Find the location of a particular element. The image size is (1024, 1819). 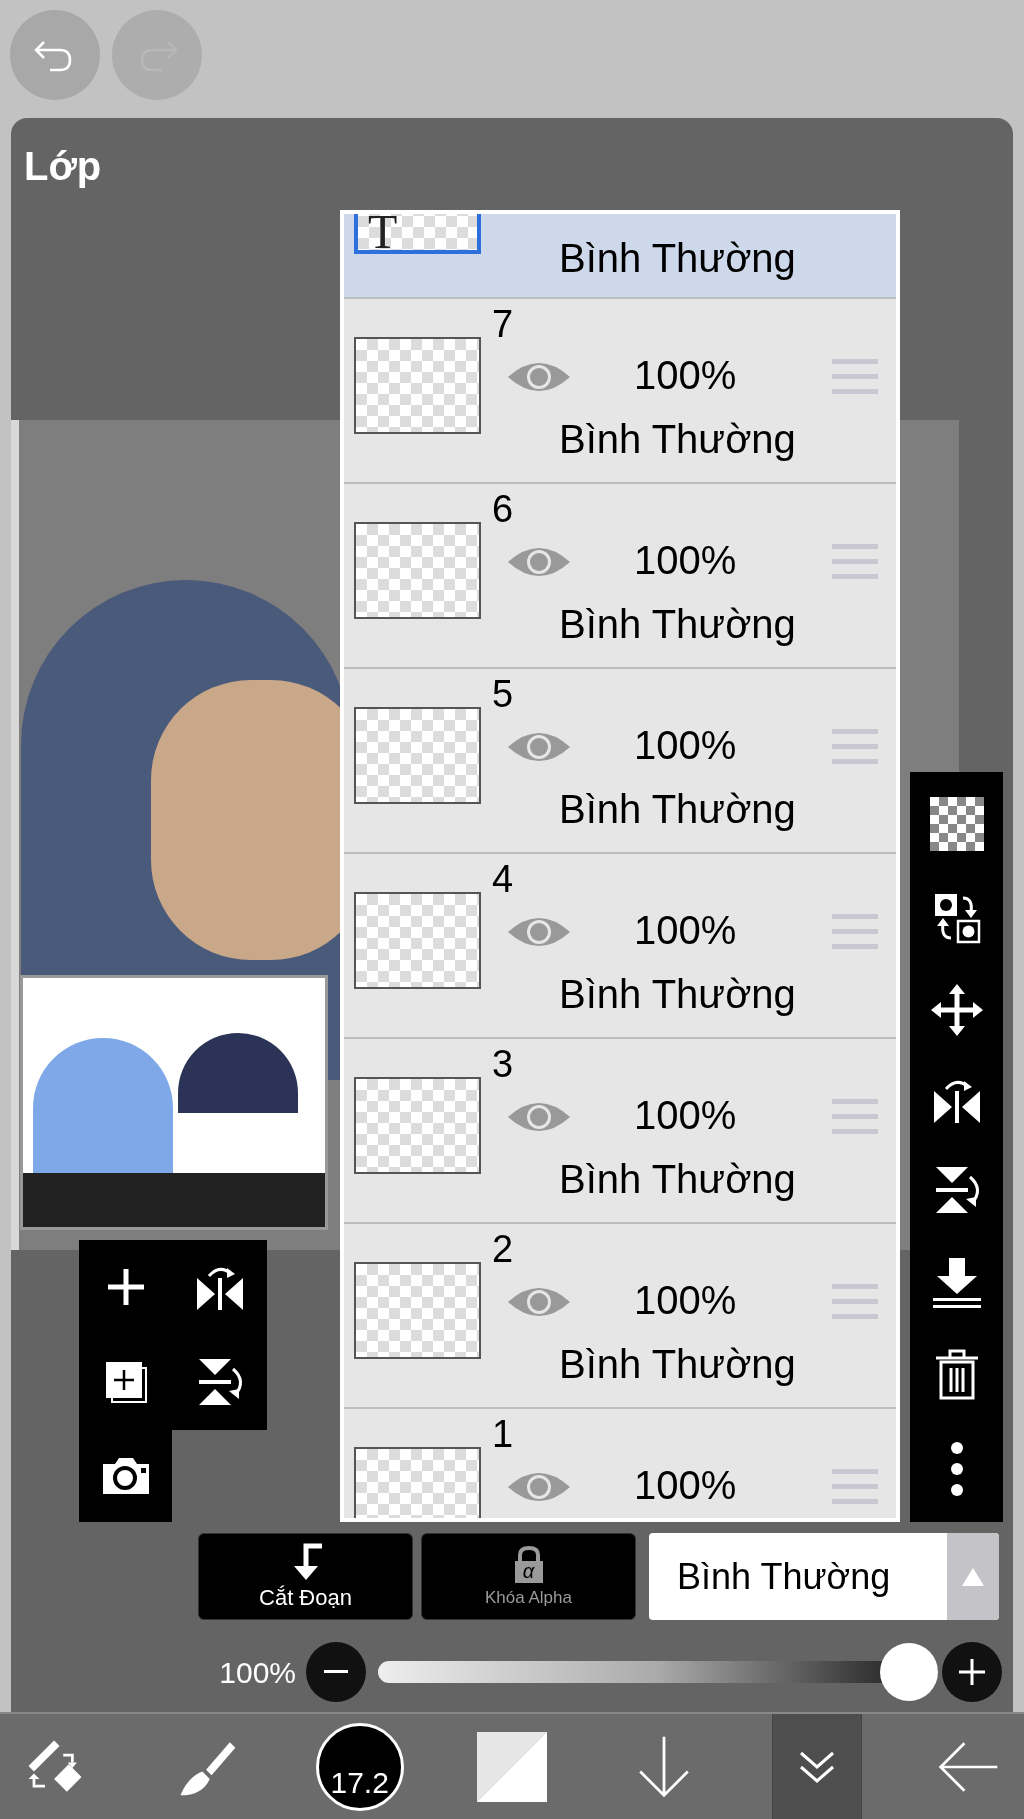

thumbnail-text: T is located at coordinates (383, 234).